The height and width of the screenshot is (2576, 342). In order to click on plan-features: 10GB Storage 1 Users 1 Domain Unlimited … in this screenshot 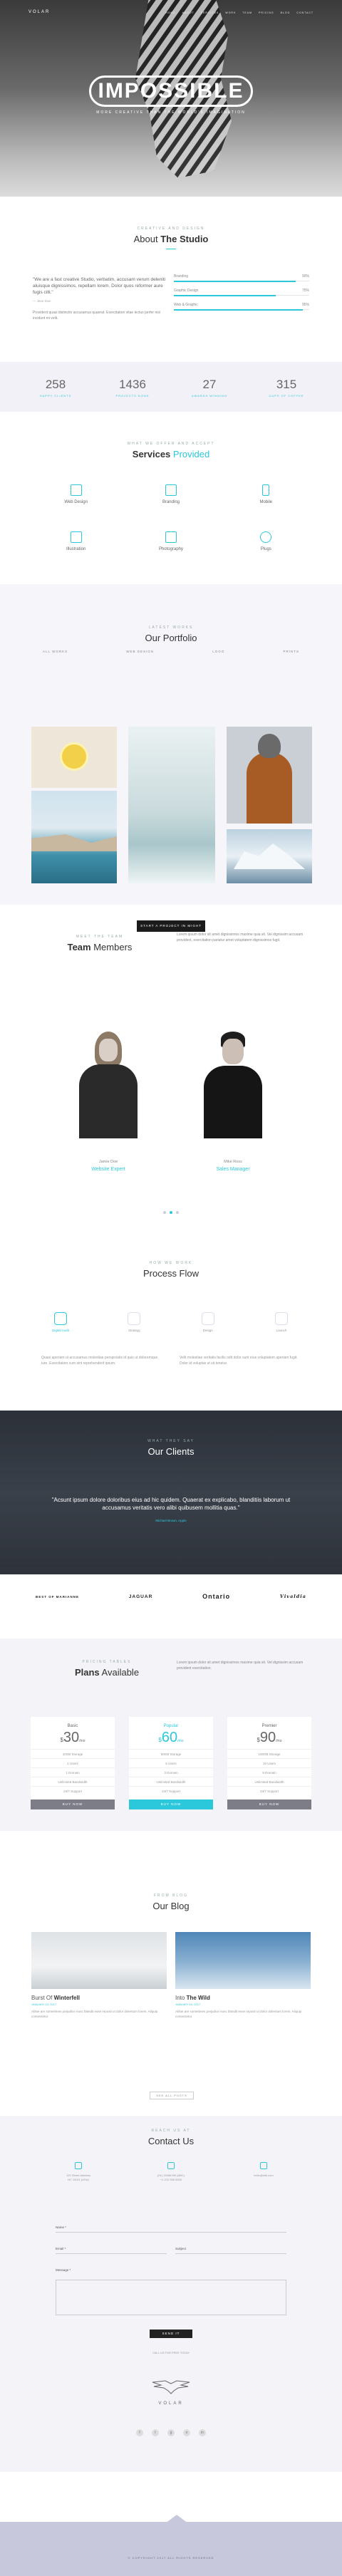, I will do `click(73, 1772)`.